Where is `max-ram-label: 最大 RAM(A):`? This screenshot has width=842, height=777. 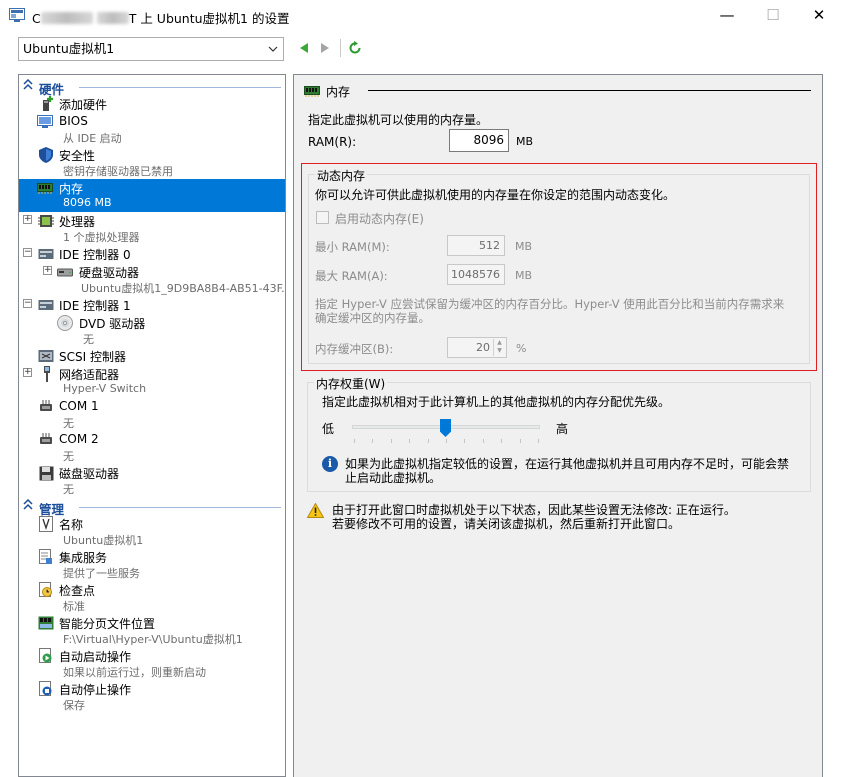 max-ram-label: 最大 RAM(A): is located at coordinates (351, 276).